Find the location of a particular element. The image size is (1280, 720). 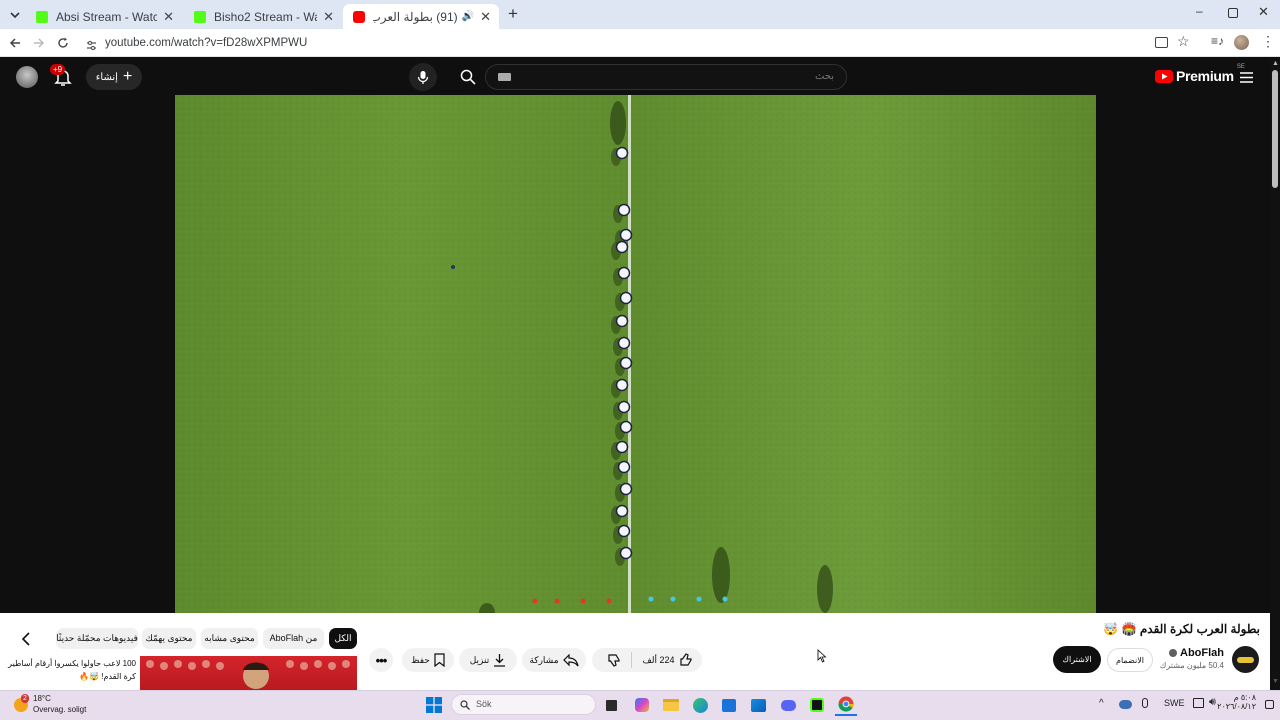

channel-avatar is located at coordinates (1245, 659).